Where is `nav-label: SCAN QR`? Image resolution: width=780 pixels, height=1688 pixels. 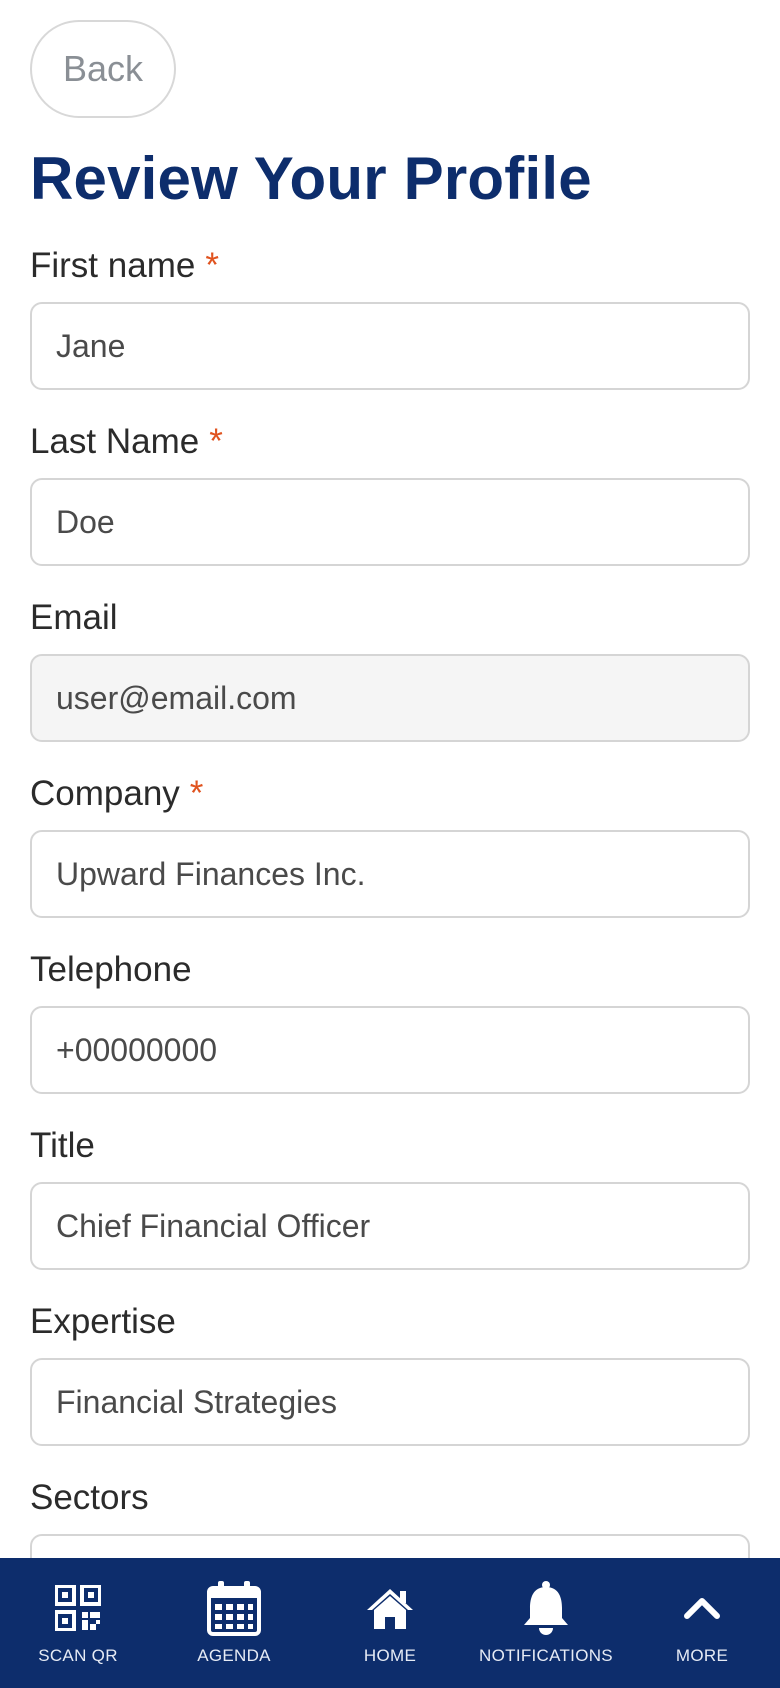 nav-label: SCAN QR is located at coordinates (78, 1655).